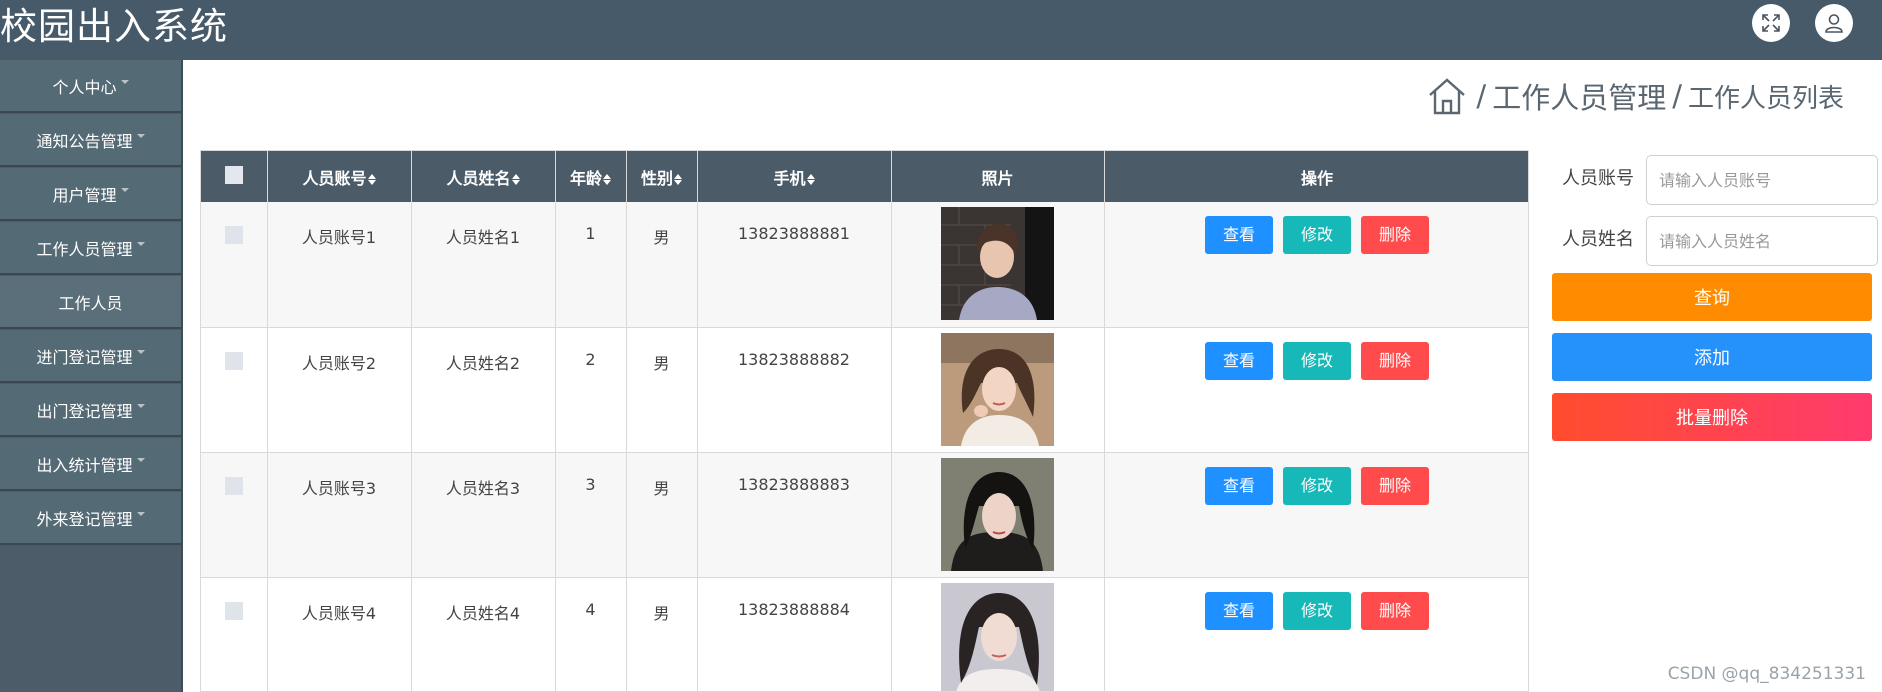 This screenshot has height=692, width=1882. I want to click on table-row: 人员账号1 人员姓名1 1 男 13823888881 查看修改 删除, so click(864, 265).